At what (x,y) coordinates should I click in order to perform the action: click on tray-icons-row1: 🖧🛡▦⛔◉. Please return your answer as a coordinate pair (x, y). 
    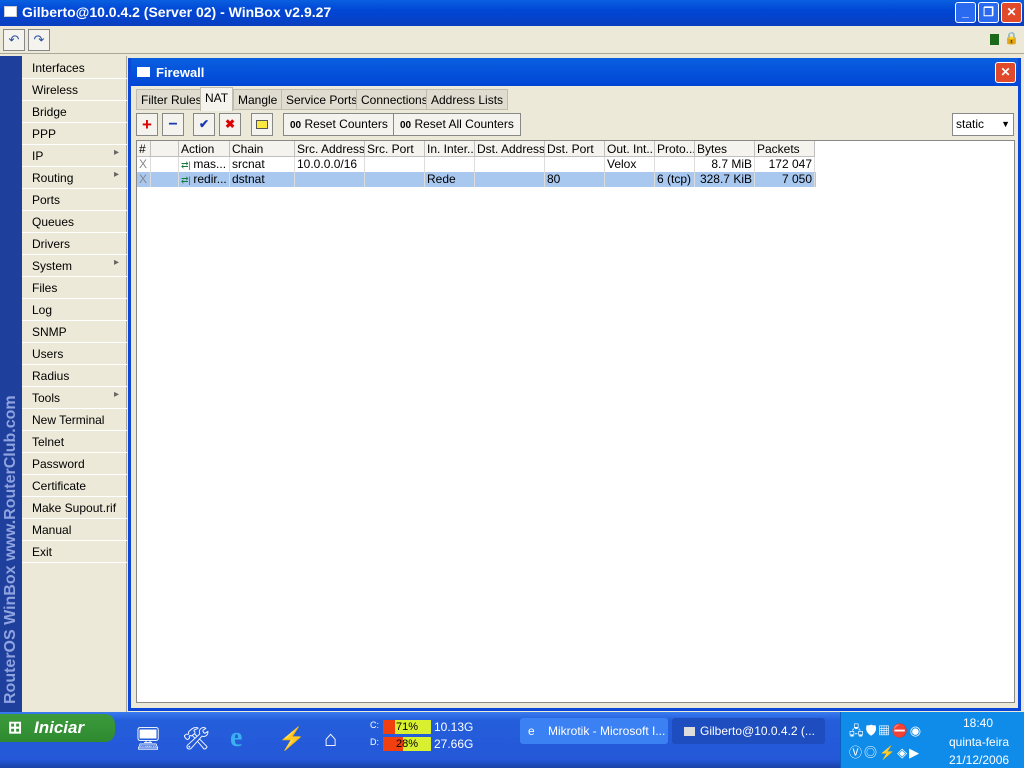
    Looking at the image, I should click on (886, 733).